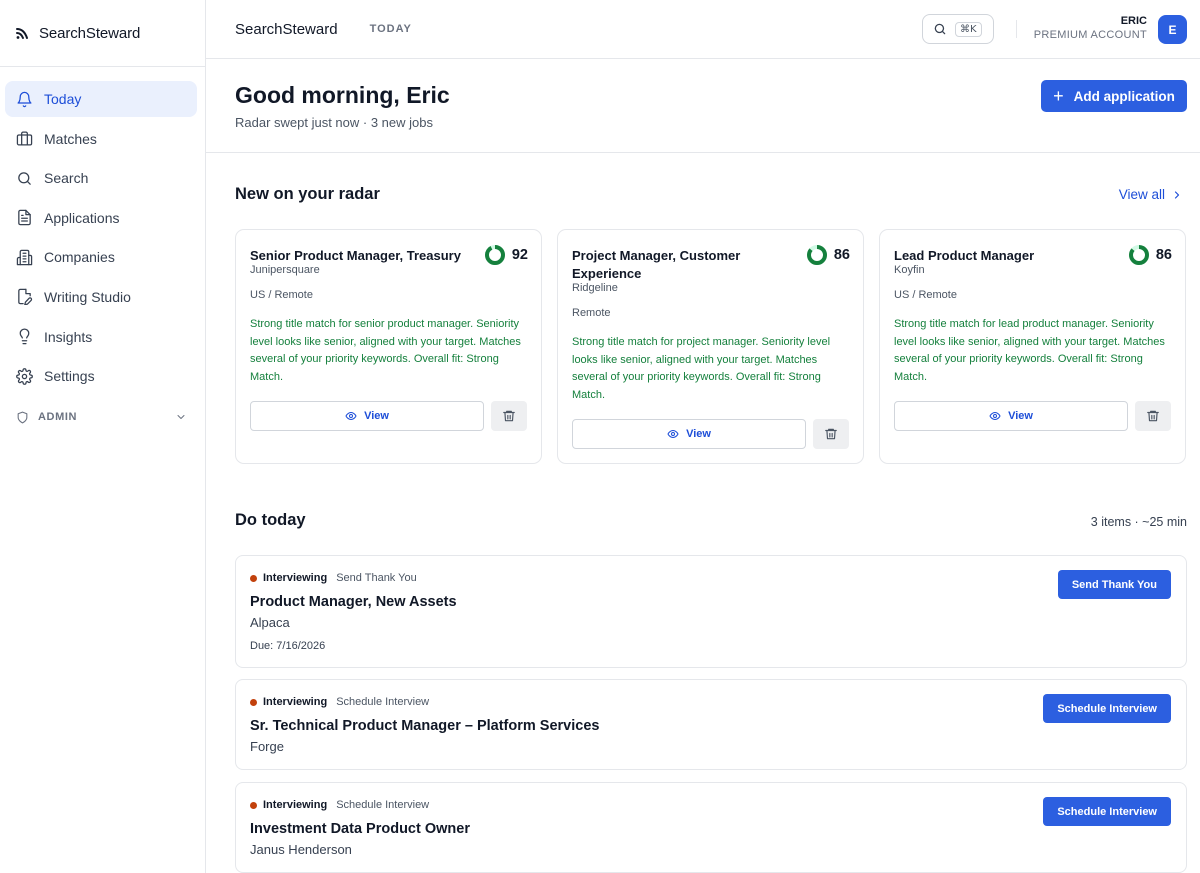 The height and width of the screenshot is (873, 1200). What do you see at coordinates (1016, 29) in the screenshot?
I see `divider` at bounding box center [1016, 29].